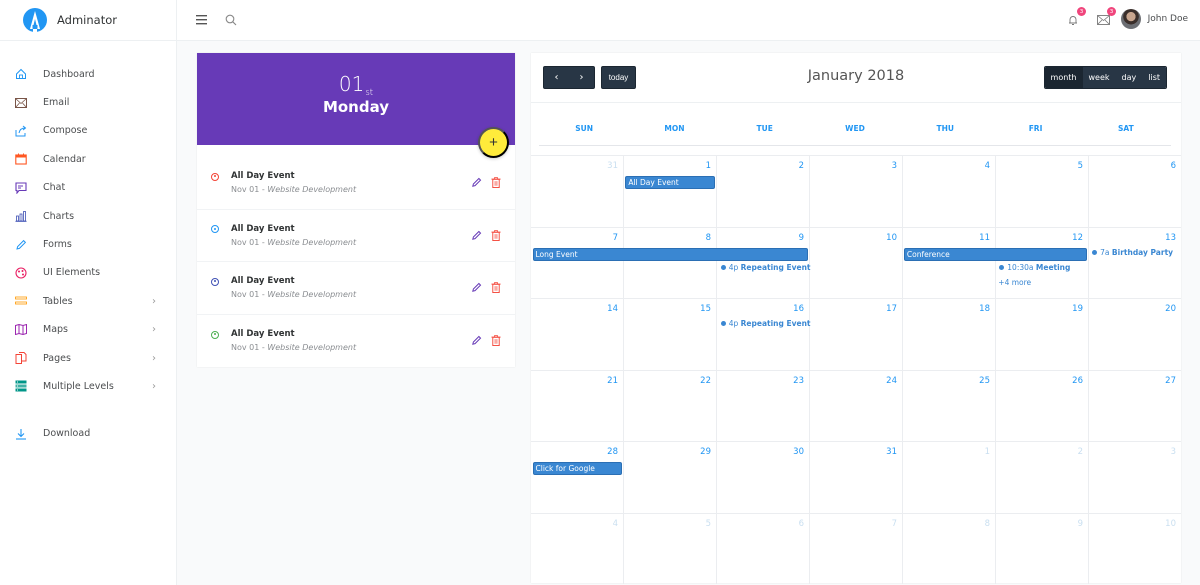 Image resolution: width=1200 pixels, height=585 pixels. Describe the element at coordinates (1134, 262) in the screenshot. I see `day-cell: 13` at that location.